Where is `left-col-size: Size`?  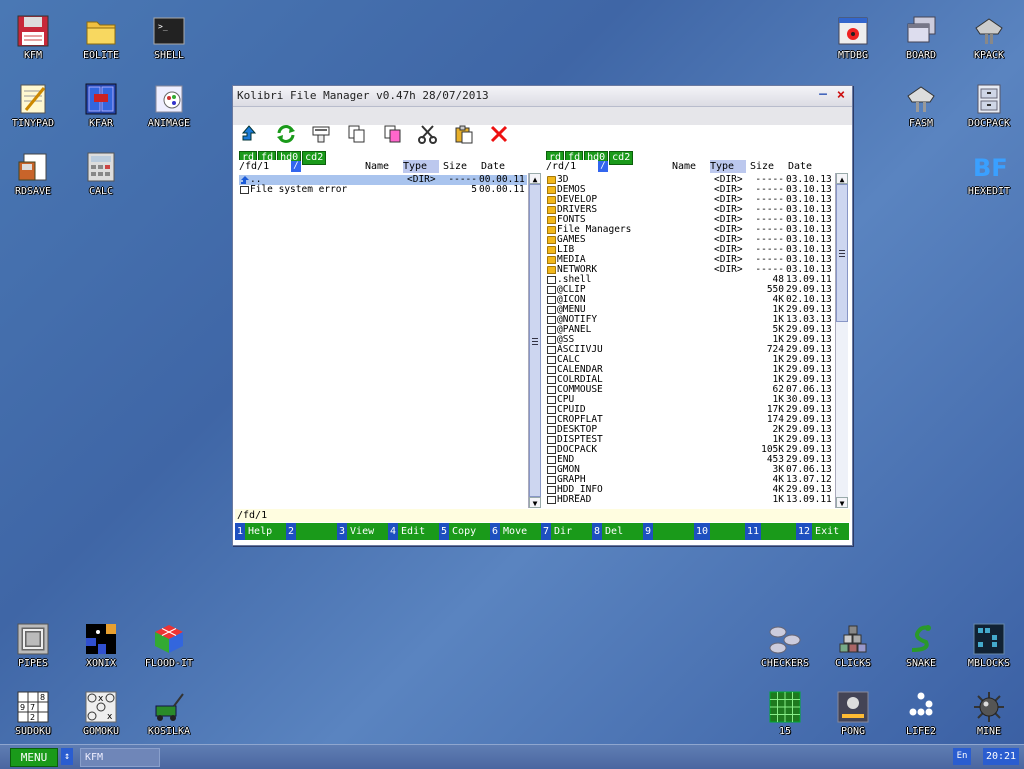
left-col-size: Size is located at coordinates (455, 166).